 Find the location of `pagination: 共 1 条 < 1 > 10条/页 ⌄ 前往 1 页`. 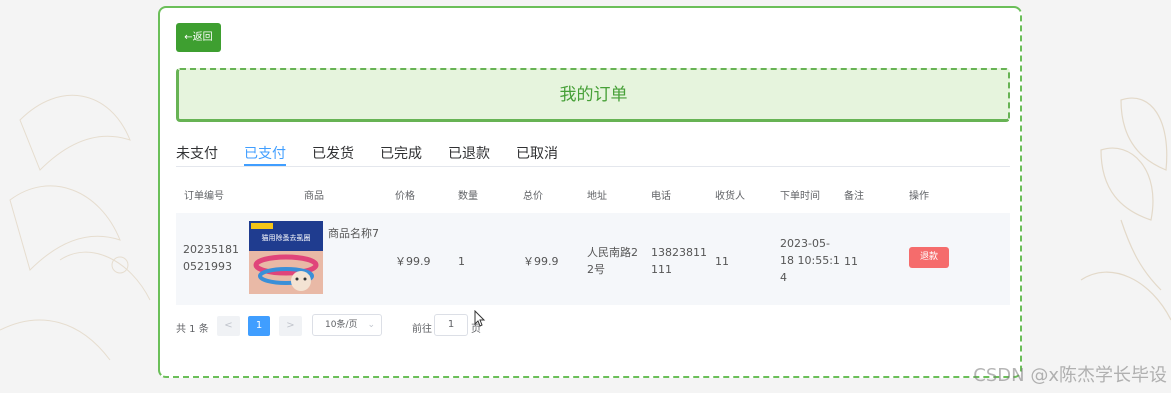

pagination: 共 1 条 < 1 > 10条/页 ⌄ 前往 1 页 is located at coordinates (376, 326).